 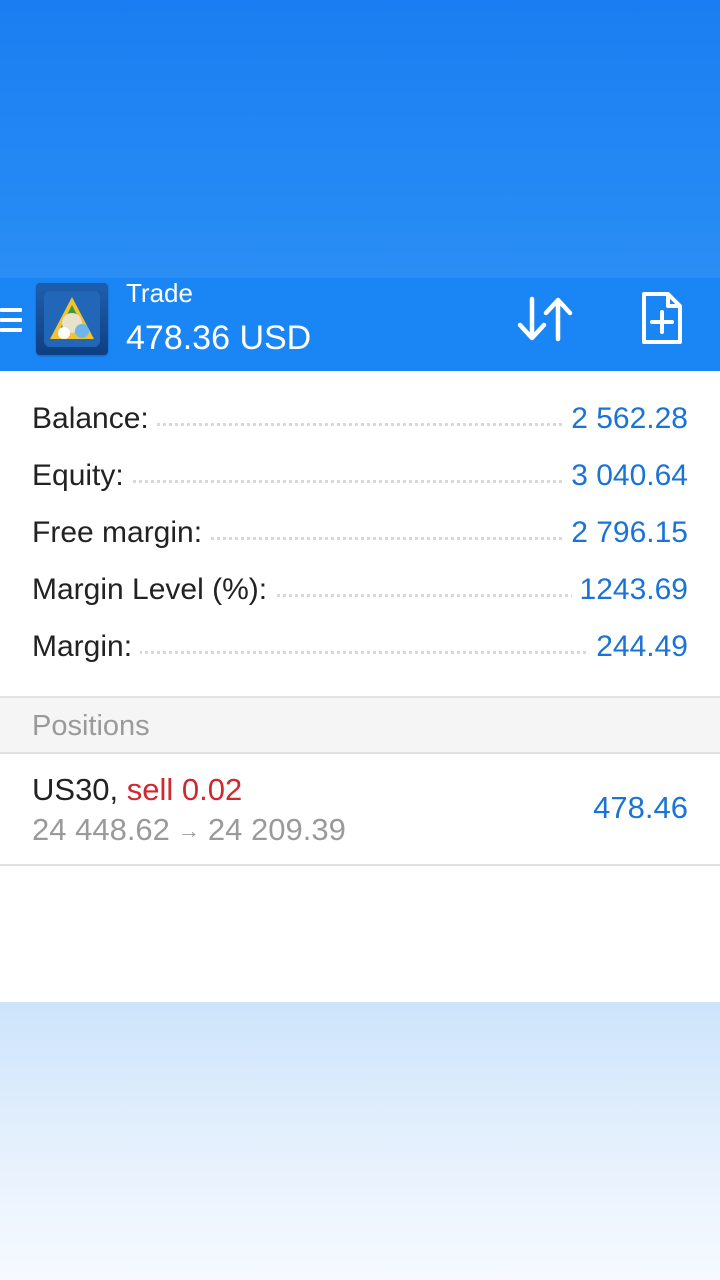 I want to click on hamburger-menu-icon, so click(x=12, y=321).